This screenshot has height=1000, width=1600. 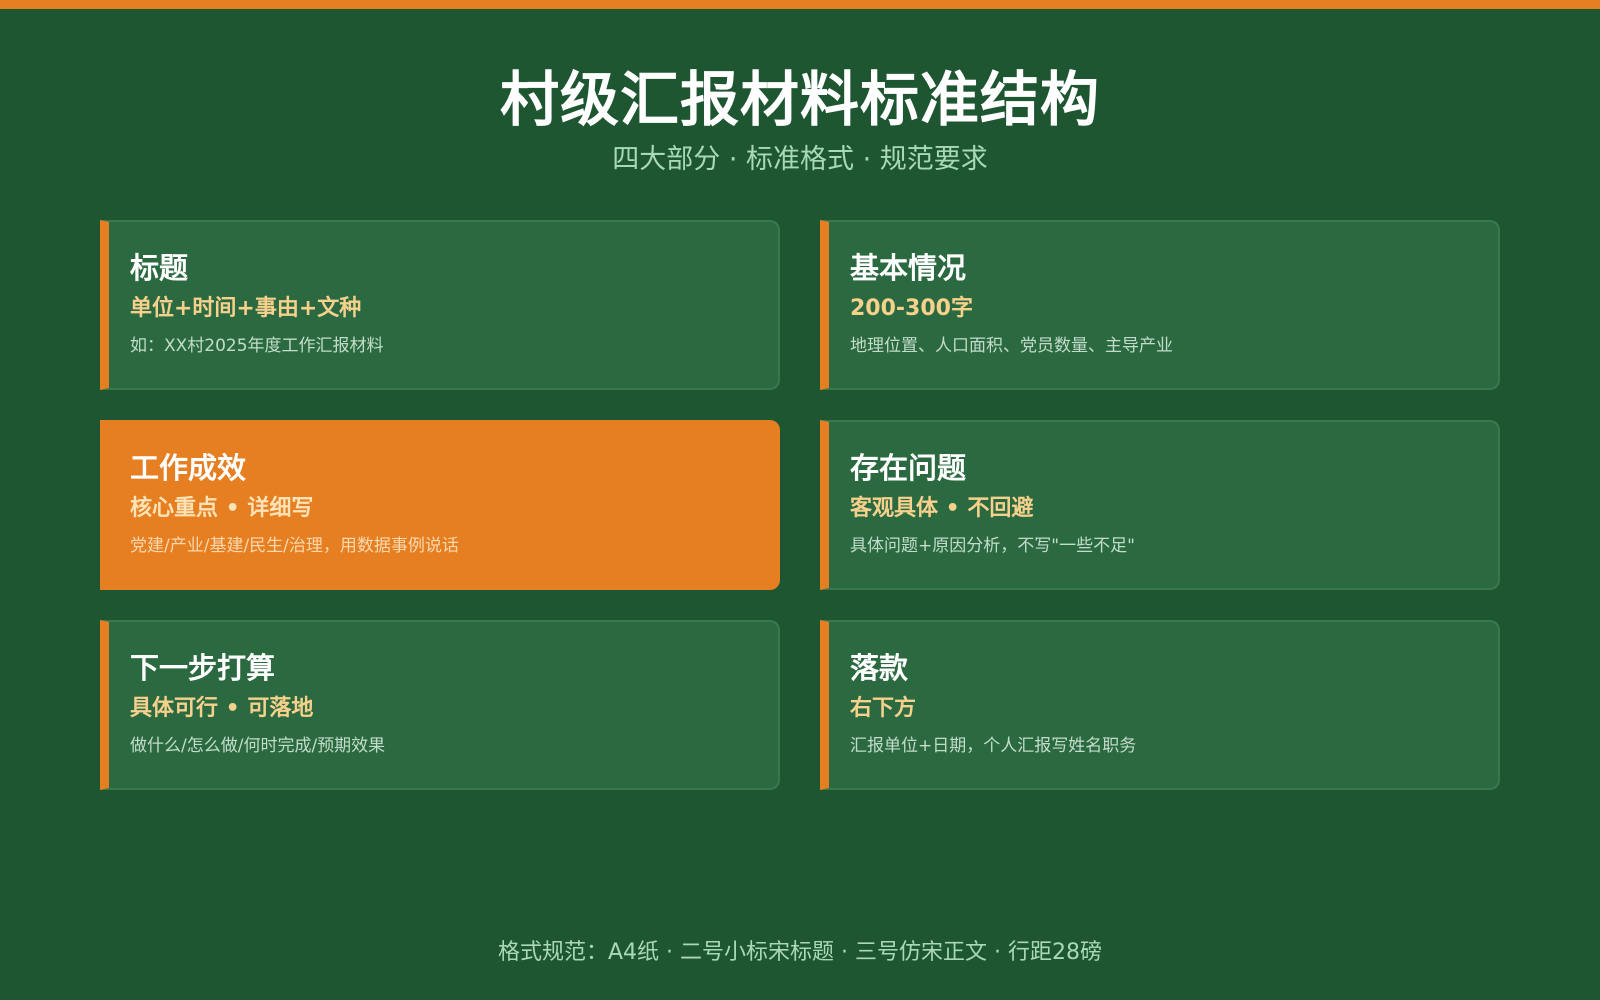 What do you see at coordinates (222, 708) in the screenshot?
I see `card-subtitle: 具体可行 • 可落地` at bounding box center [222, 708].